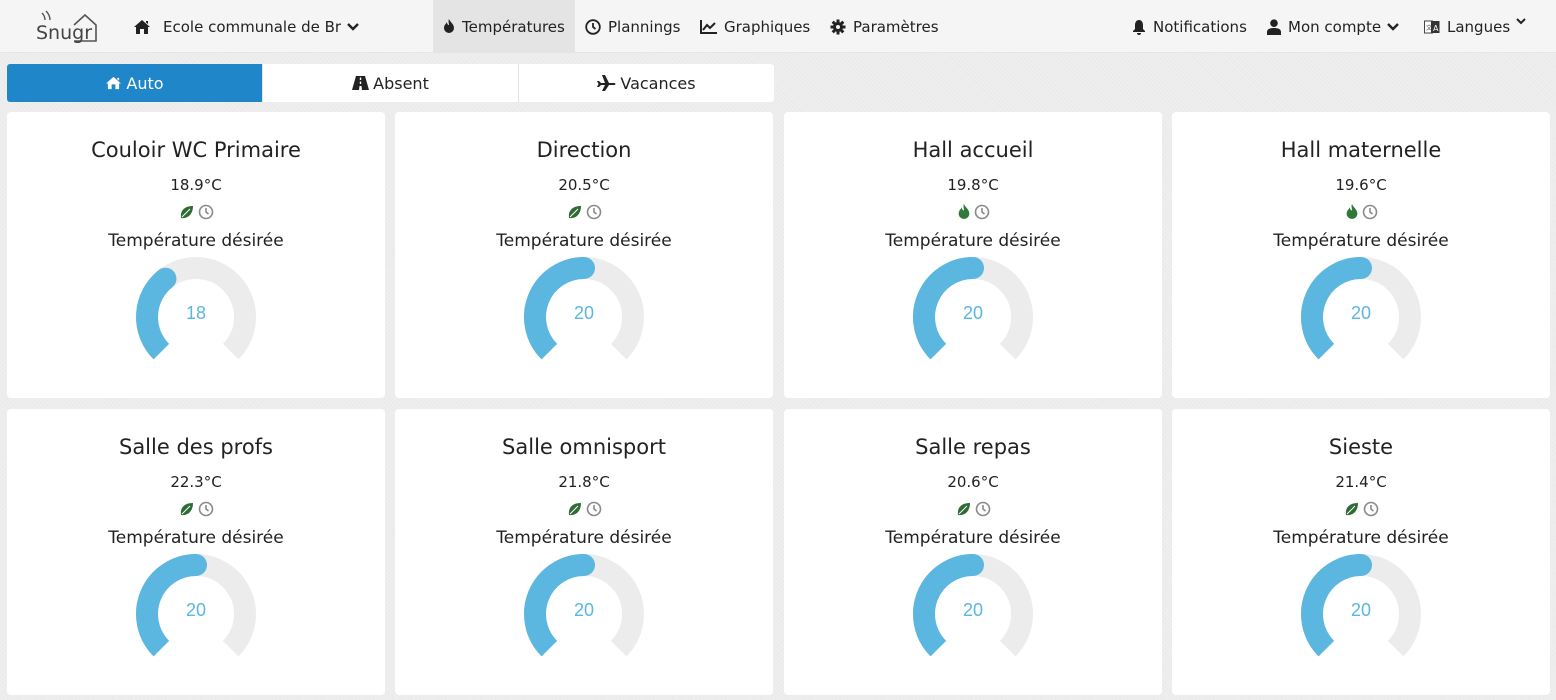 This screenshot has width=1556, height=700. Describe the element at coordinates (1189, 26) in the screenshot. I see `notifications-button: Notifications` at that location.